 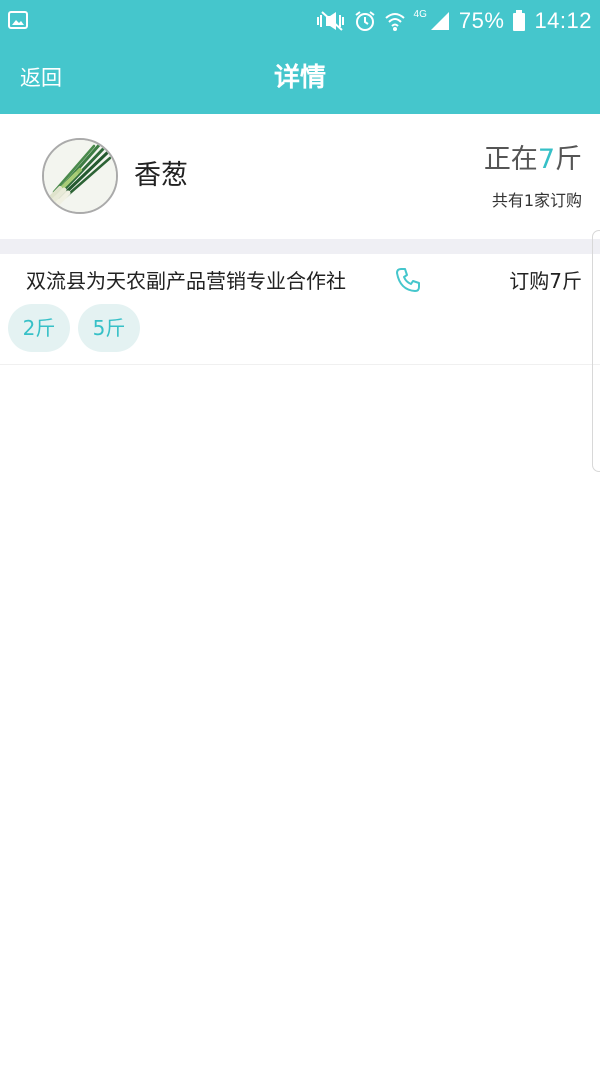 I want to click on status-bar: 4G 75% 14:12, so click(x=300, y=21).